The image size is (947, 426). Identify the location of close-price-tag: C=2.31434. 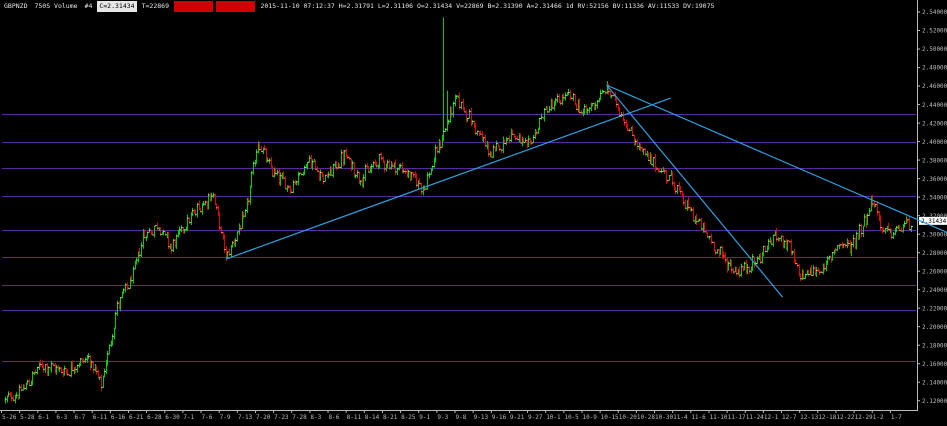
(117, 6).